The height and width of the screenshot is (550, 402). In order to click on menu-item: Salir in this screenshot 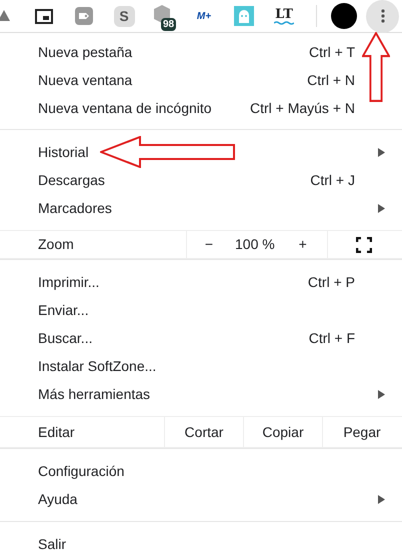, I will do `click(201, 540)`.